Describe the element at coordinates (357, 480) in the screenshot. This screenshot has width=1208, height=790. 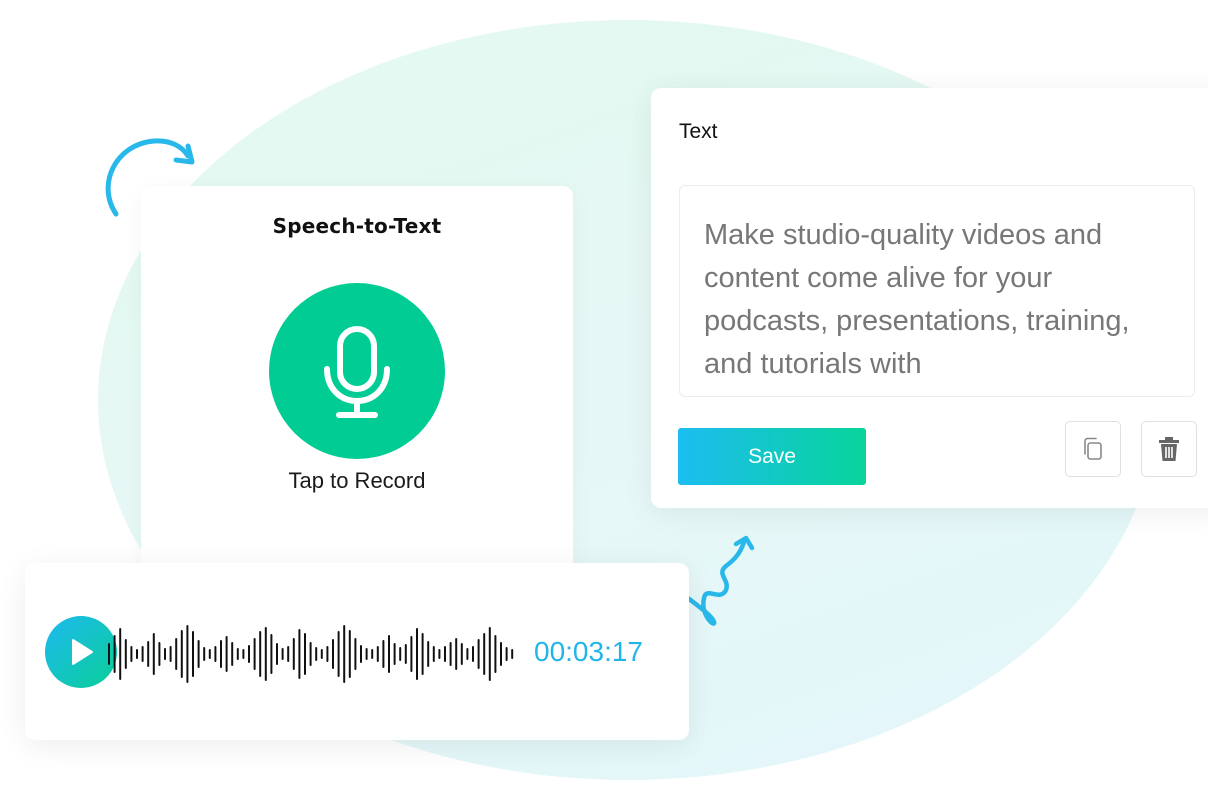
I see `tap-to-record-label: Tap to Record` at that location.